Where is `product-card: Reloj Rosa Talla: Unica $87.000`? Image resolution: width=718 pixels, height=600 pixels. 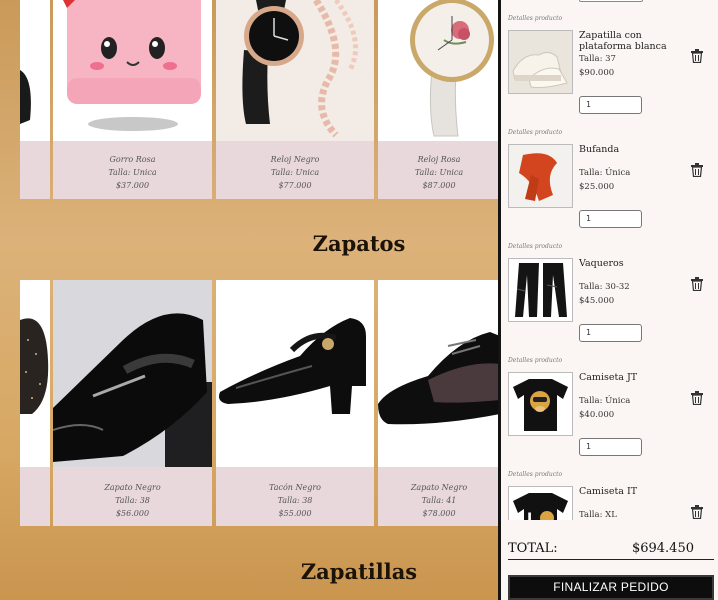
product-card: Reloj Rosa Talla: Unica $87.000 is located at coordinates (439, 99).